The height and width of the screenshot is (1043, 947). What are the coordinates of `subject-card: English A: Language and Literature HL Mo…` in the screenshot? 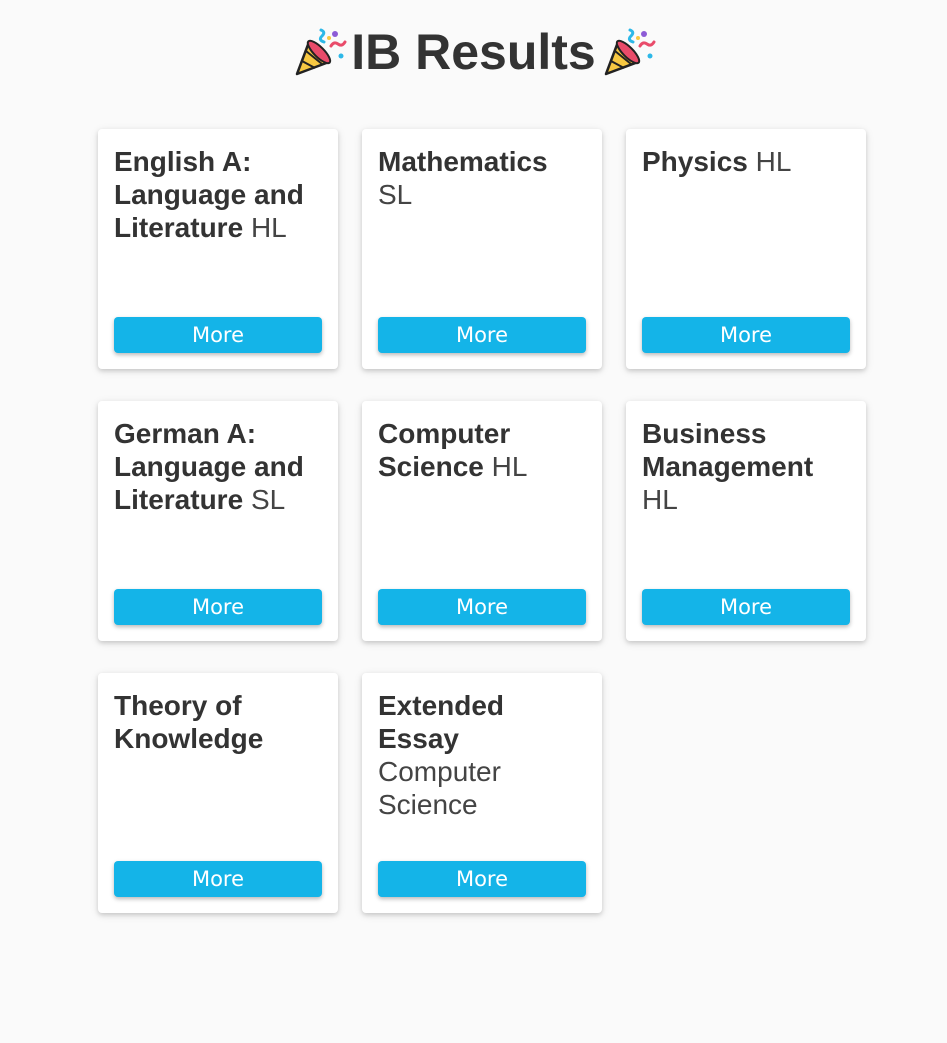 It's located at (218, 249).